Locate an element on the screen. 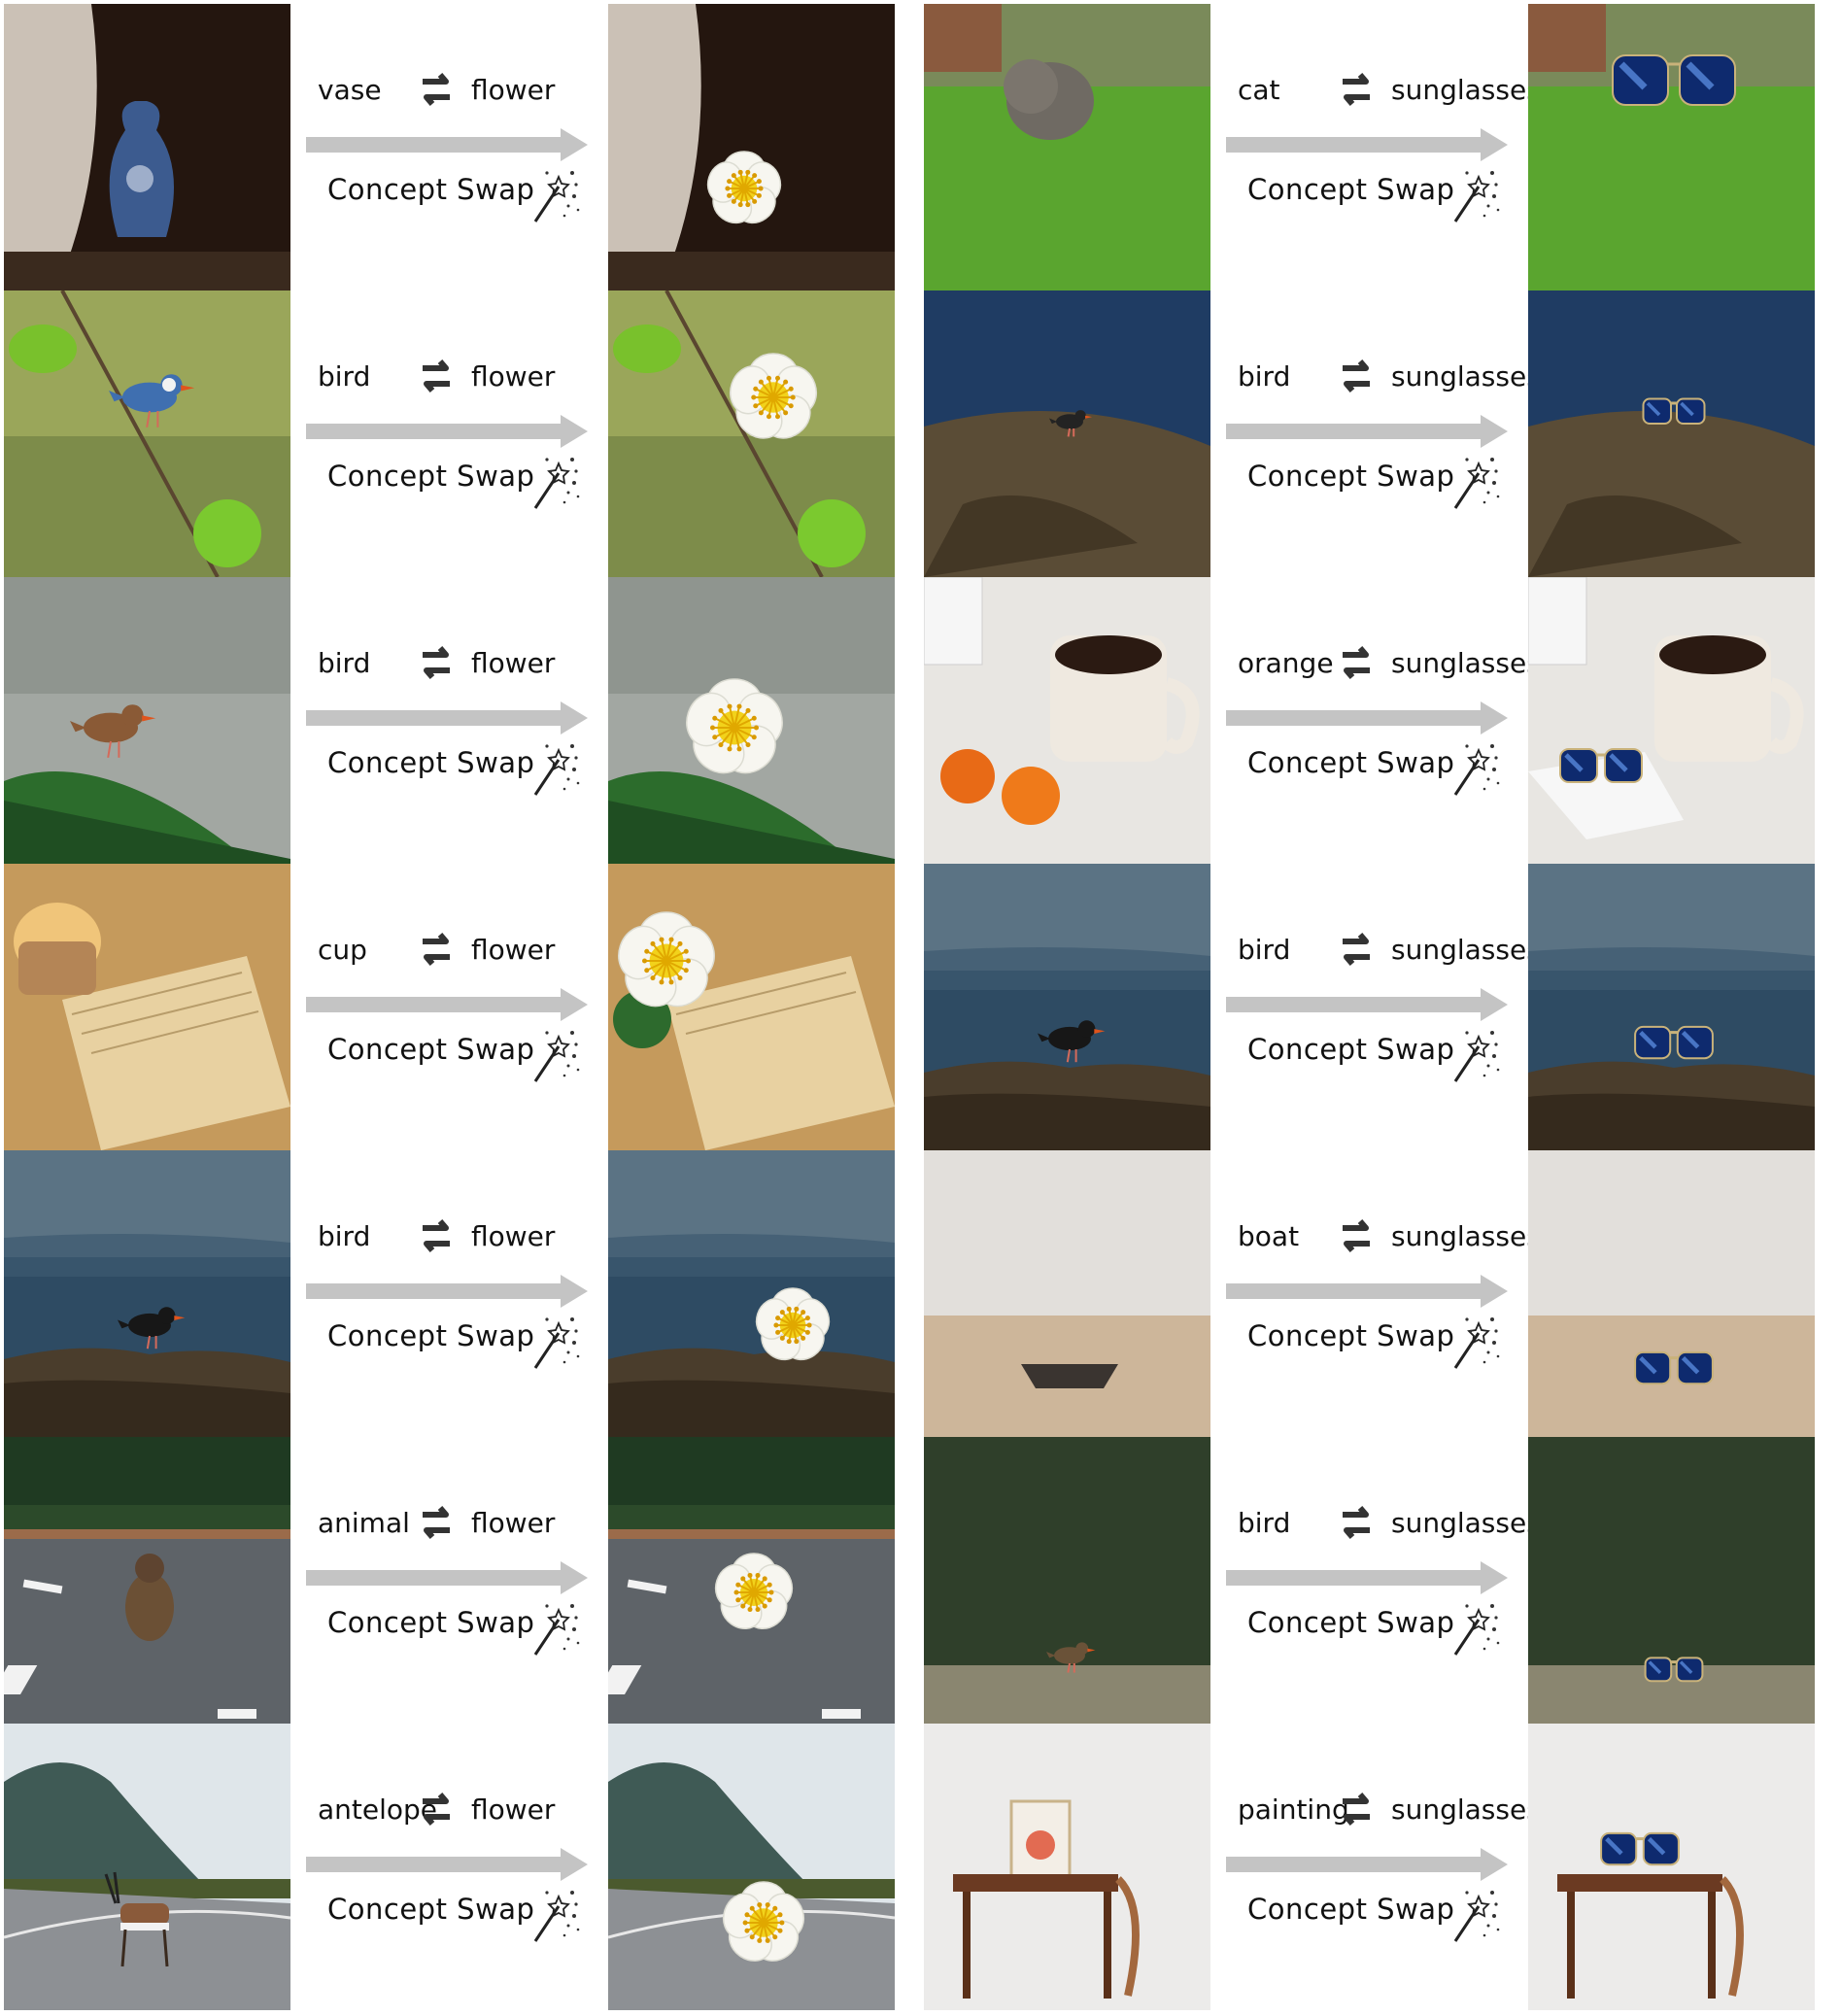  swap-label-panel: antelope flower Concept Swap is located at coordinates (449, 1867).